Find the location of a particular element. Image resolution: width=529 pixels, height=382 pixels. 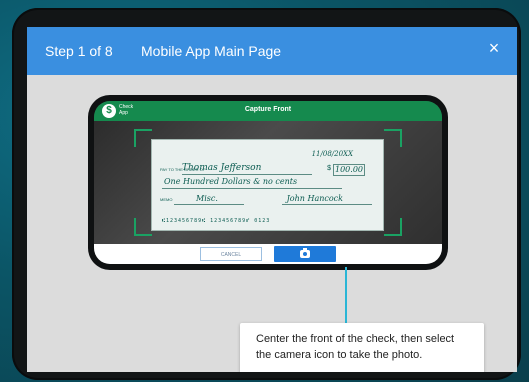

modal-title: Mobile App Main Page is located at coordinates (211, 51).